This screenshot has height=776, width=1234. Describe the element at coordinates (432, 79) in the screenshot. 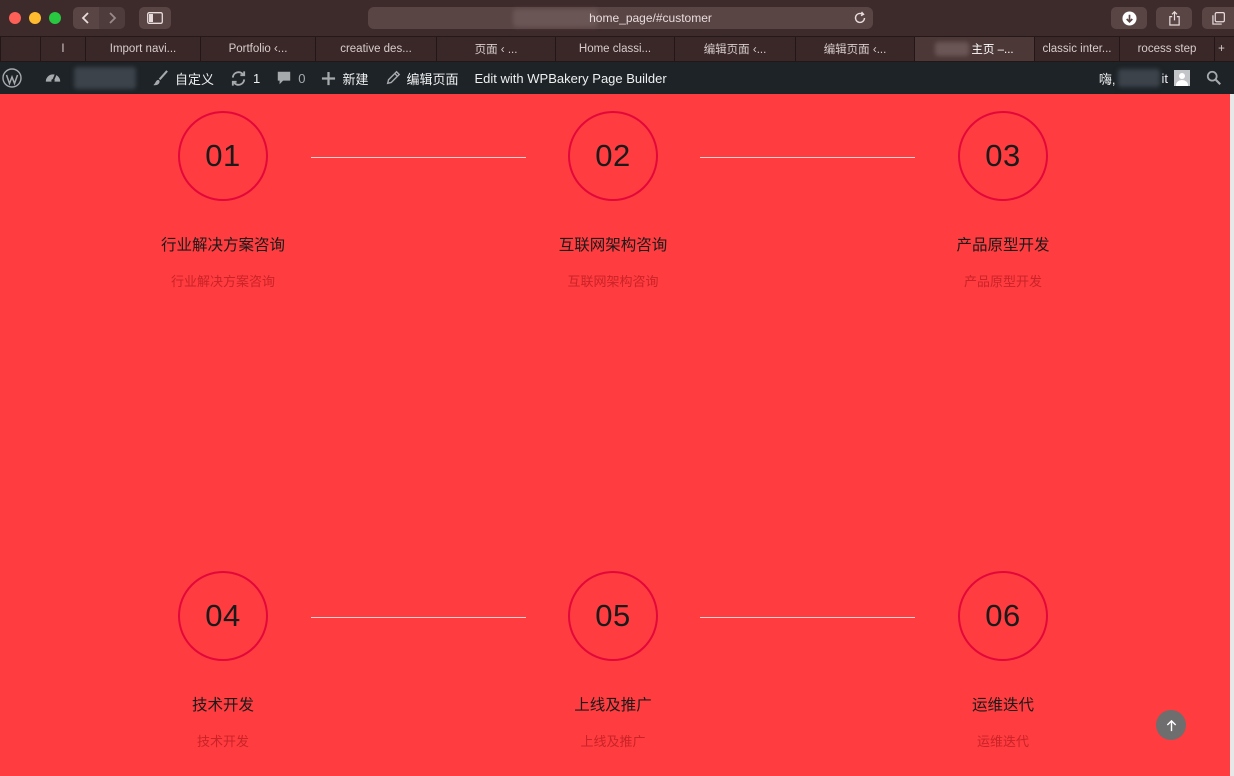

I see `edit-page-label: 编辑页面` at that location.